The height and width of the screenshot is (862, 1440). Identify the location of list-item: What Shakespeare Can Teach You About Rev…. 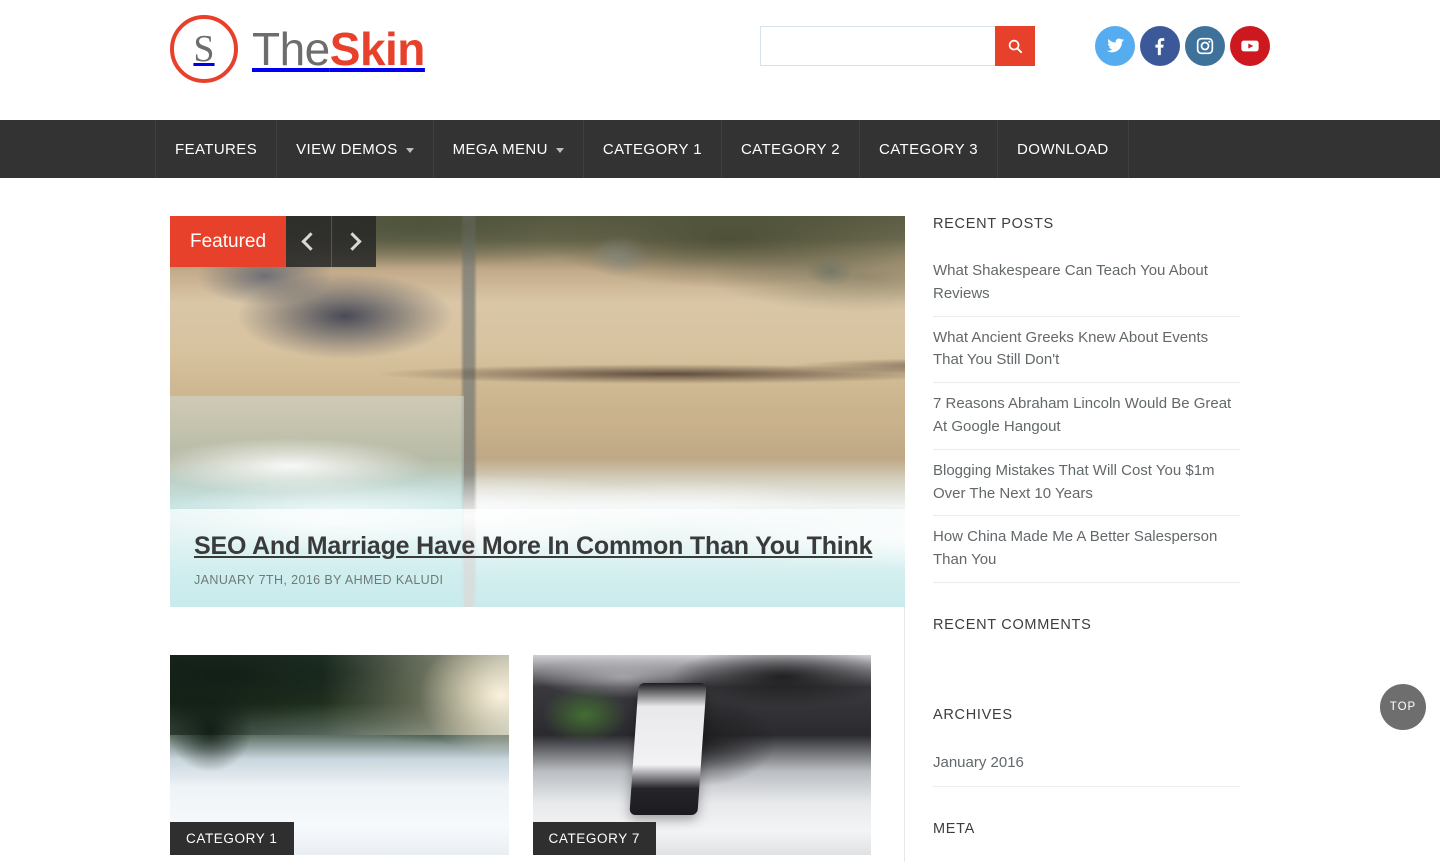
(1086, 283).